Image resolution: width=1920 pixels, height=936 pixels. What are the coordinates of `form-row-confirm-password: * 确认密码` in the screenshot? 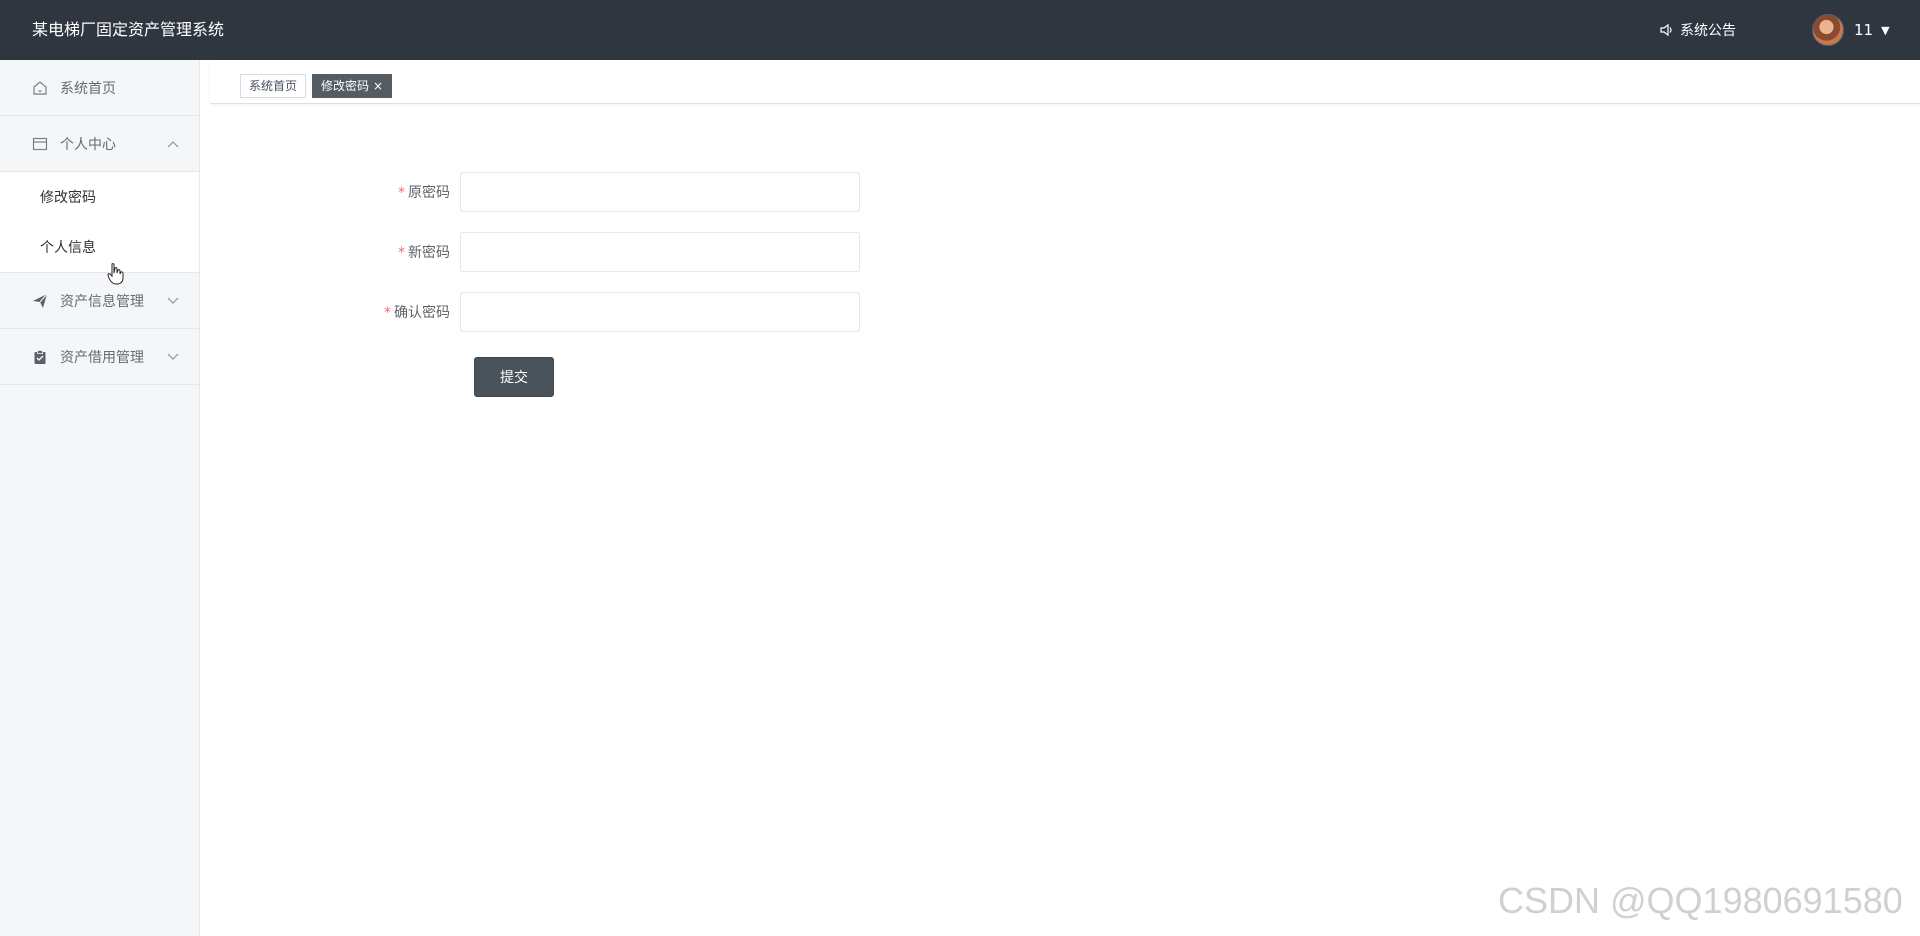 It's located at (600, 312).